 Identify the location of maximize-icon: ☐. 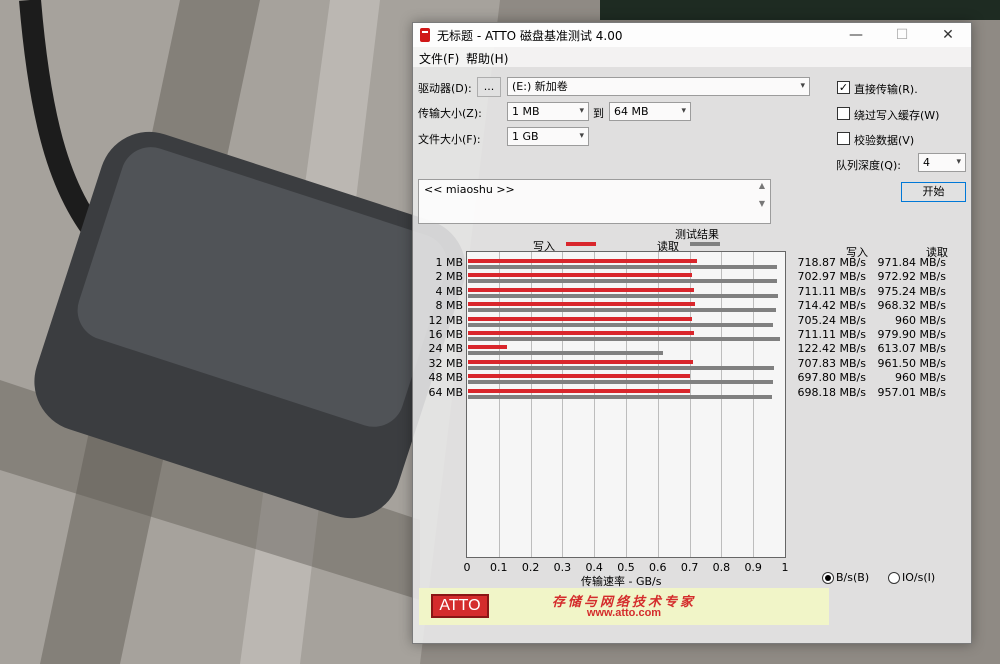
(902, 35).